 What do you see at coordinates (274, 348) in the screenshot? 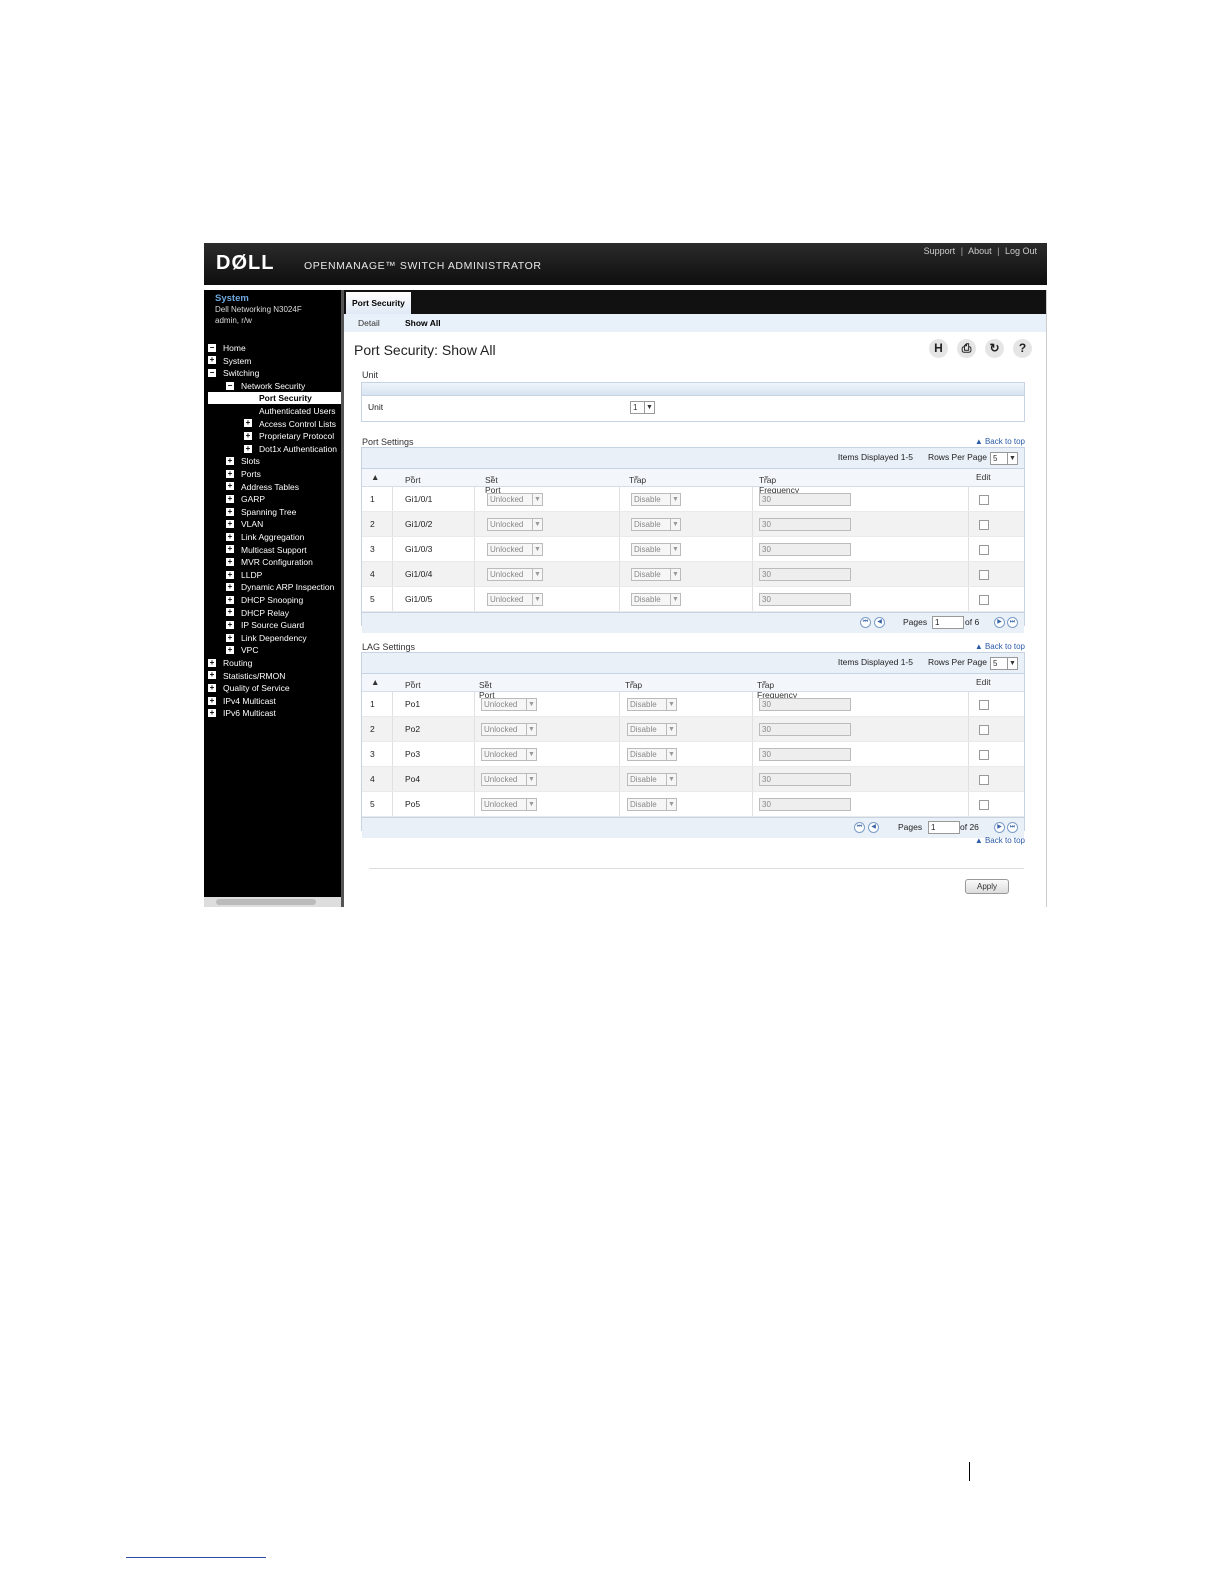
I see `nav-item: − Home` at bounding box center [274, 348].